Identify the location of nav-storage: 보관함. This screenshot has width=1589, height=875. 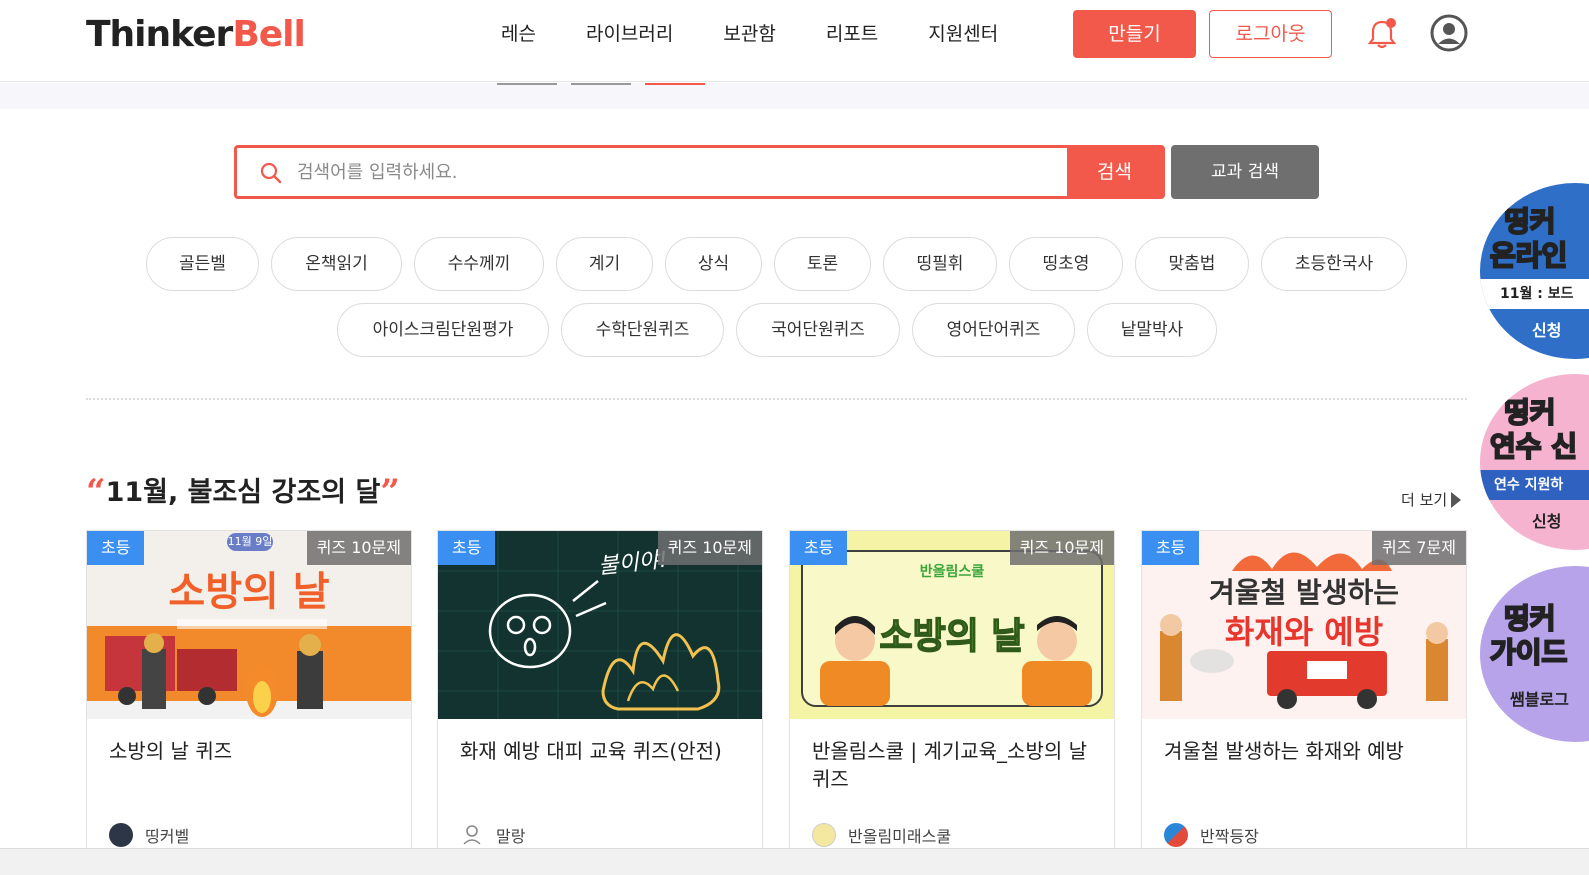
(749, 34).